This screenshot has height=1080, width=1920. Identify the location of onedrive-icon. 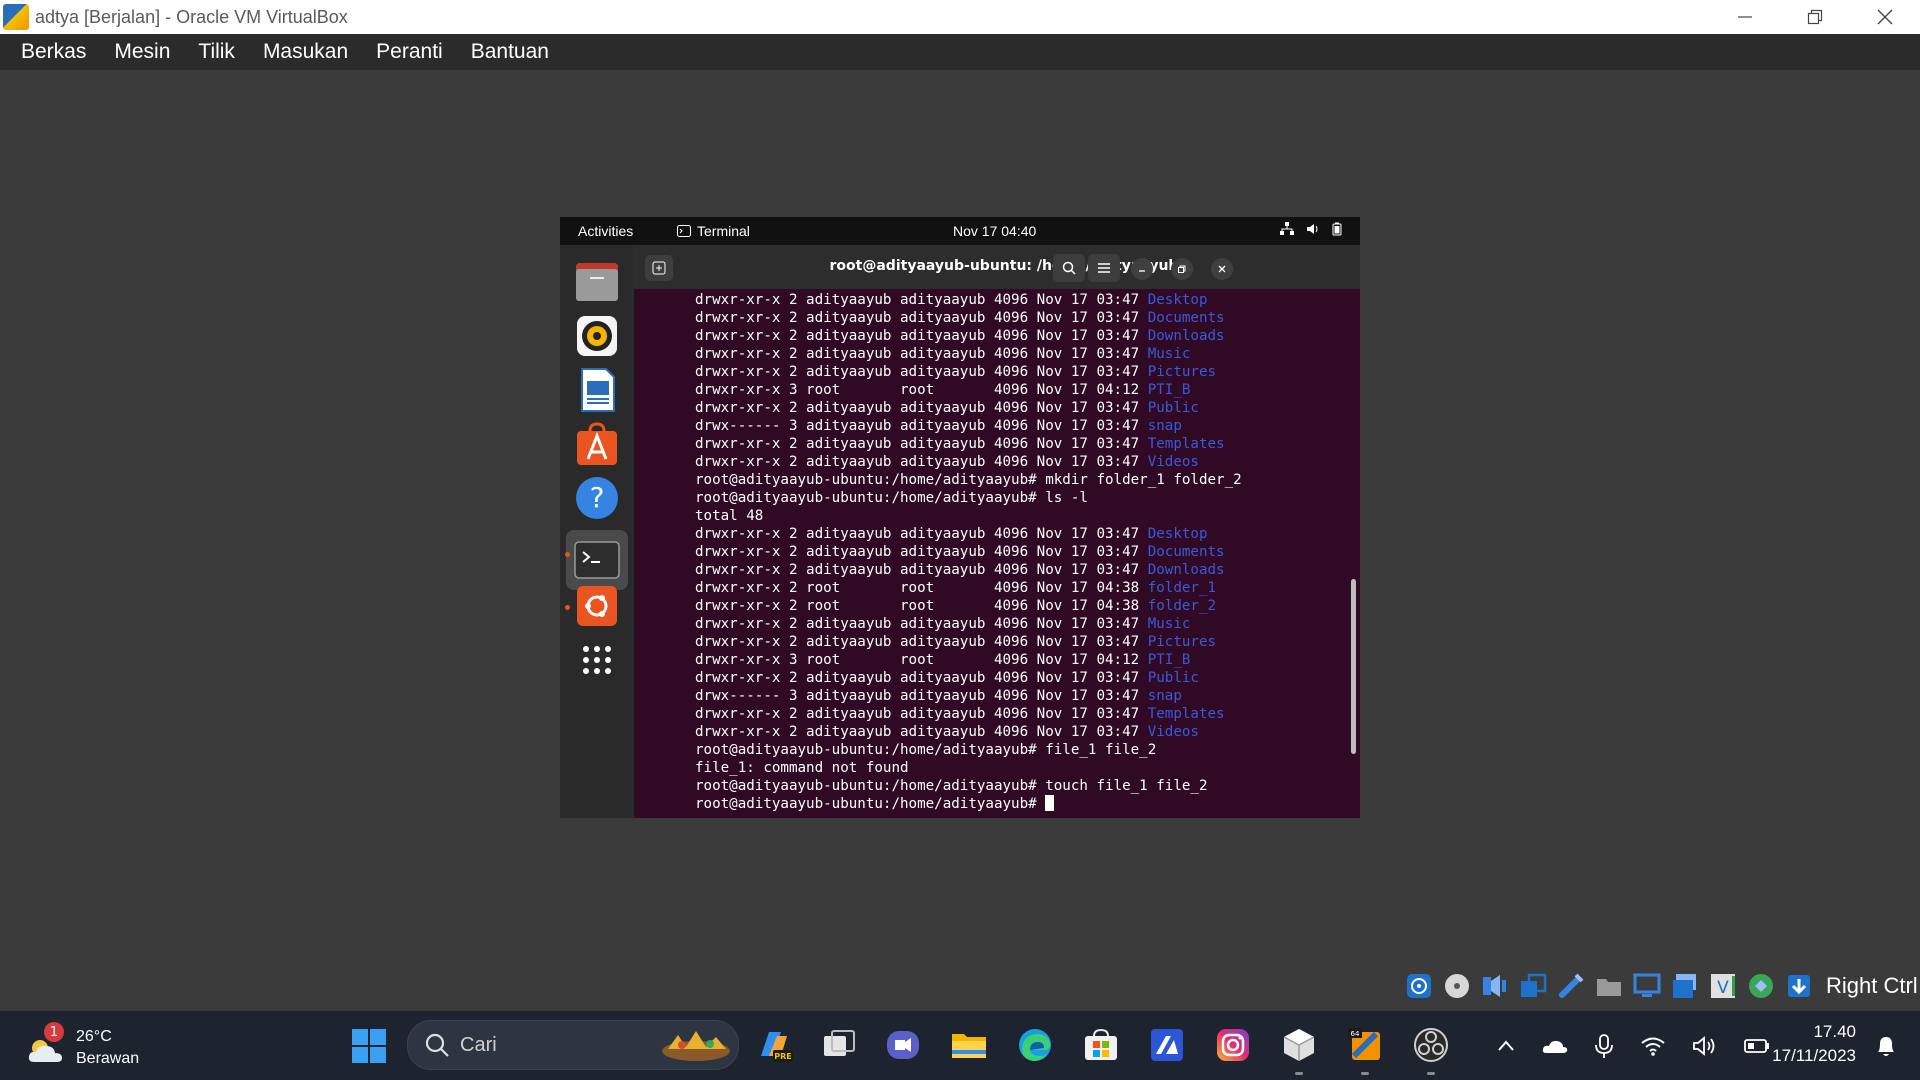
(1555, 1046).